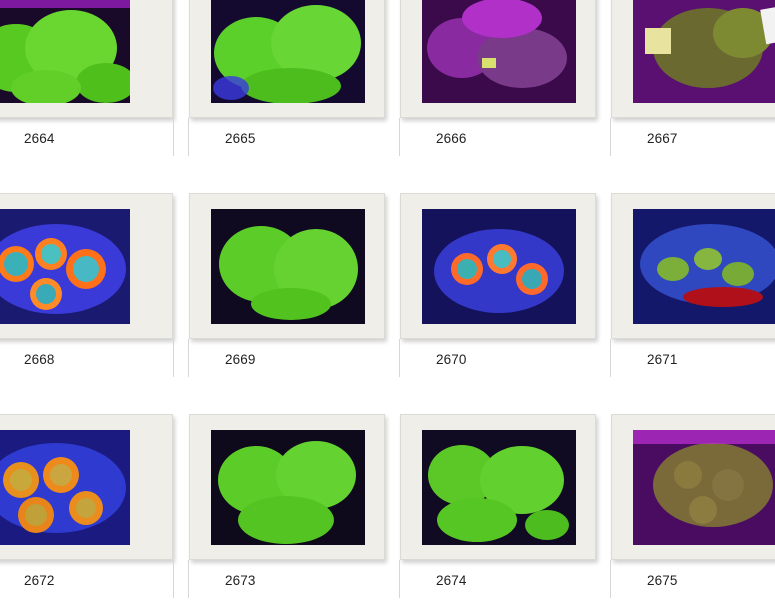  Describe the element at coordinates (451, 359) in the screenshot. I see `item-number-label: 2670` at that location.